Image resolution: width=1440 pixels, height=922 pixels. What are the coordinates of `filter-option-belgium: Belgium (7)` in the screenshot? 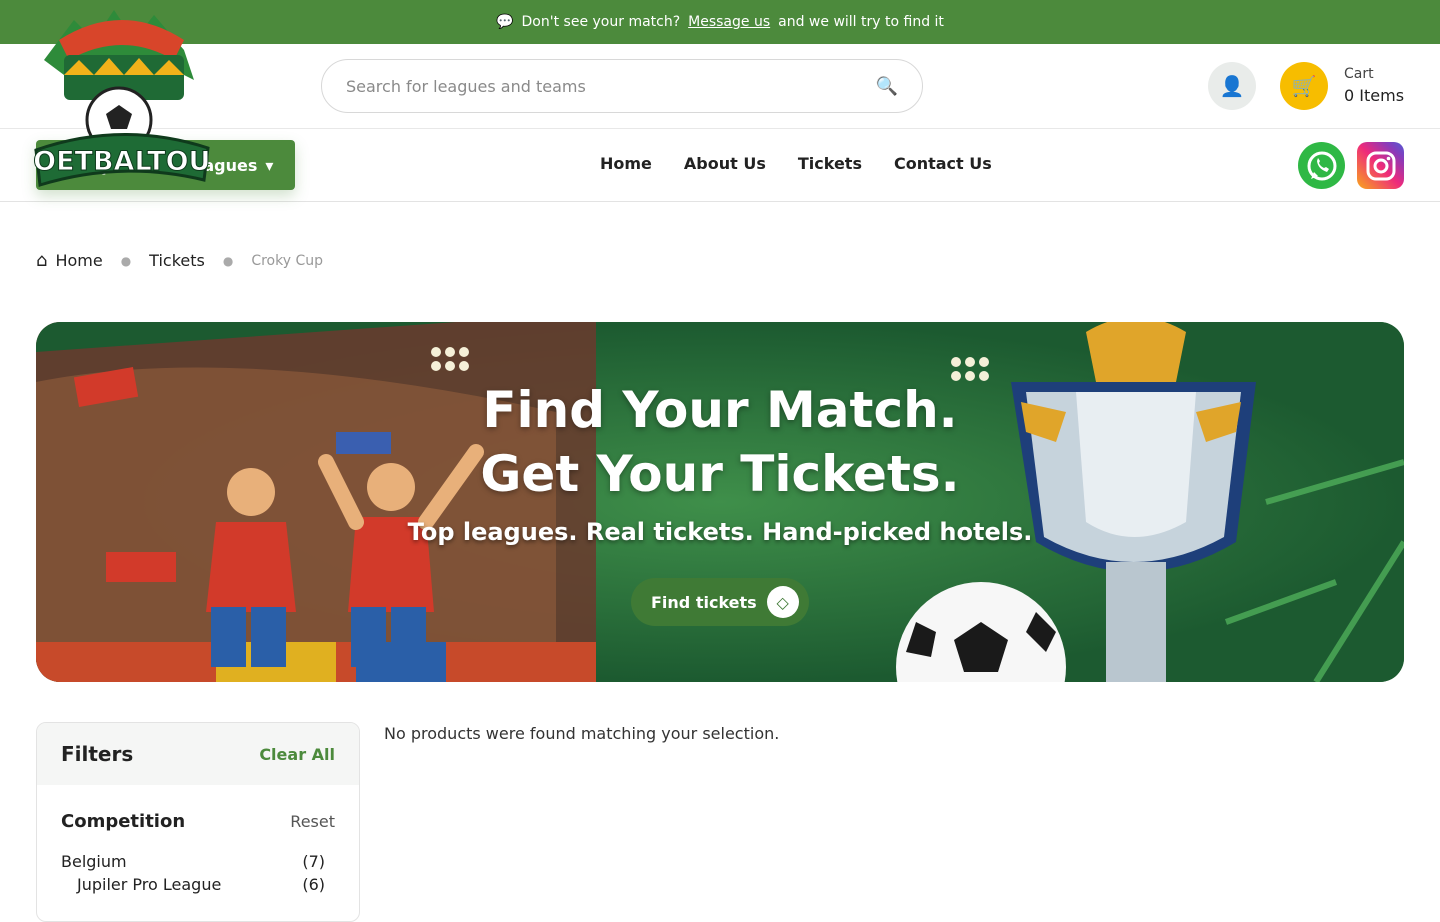 It's located at (198, 861).